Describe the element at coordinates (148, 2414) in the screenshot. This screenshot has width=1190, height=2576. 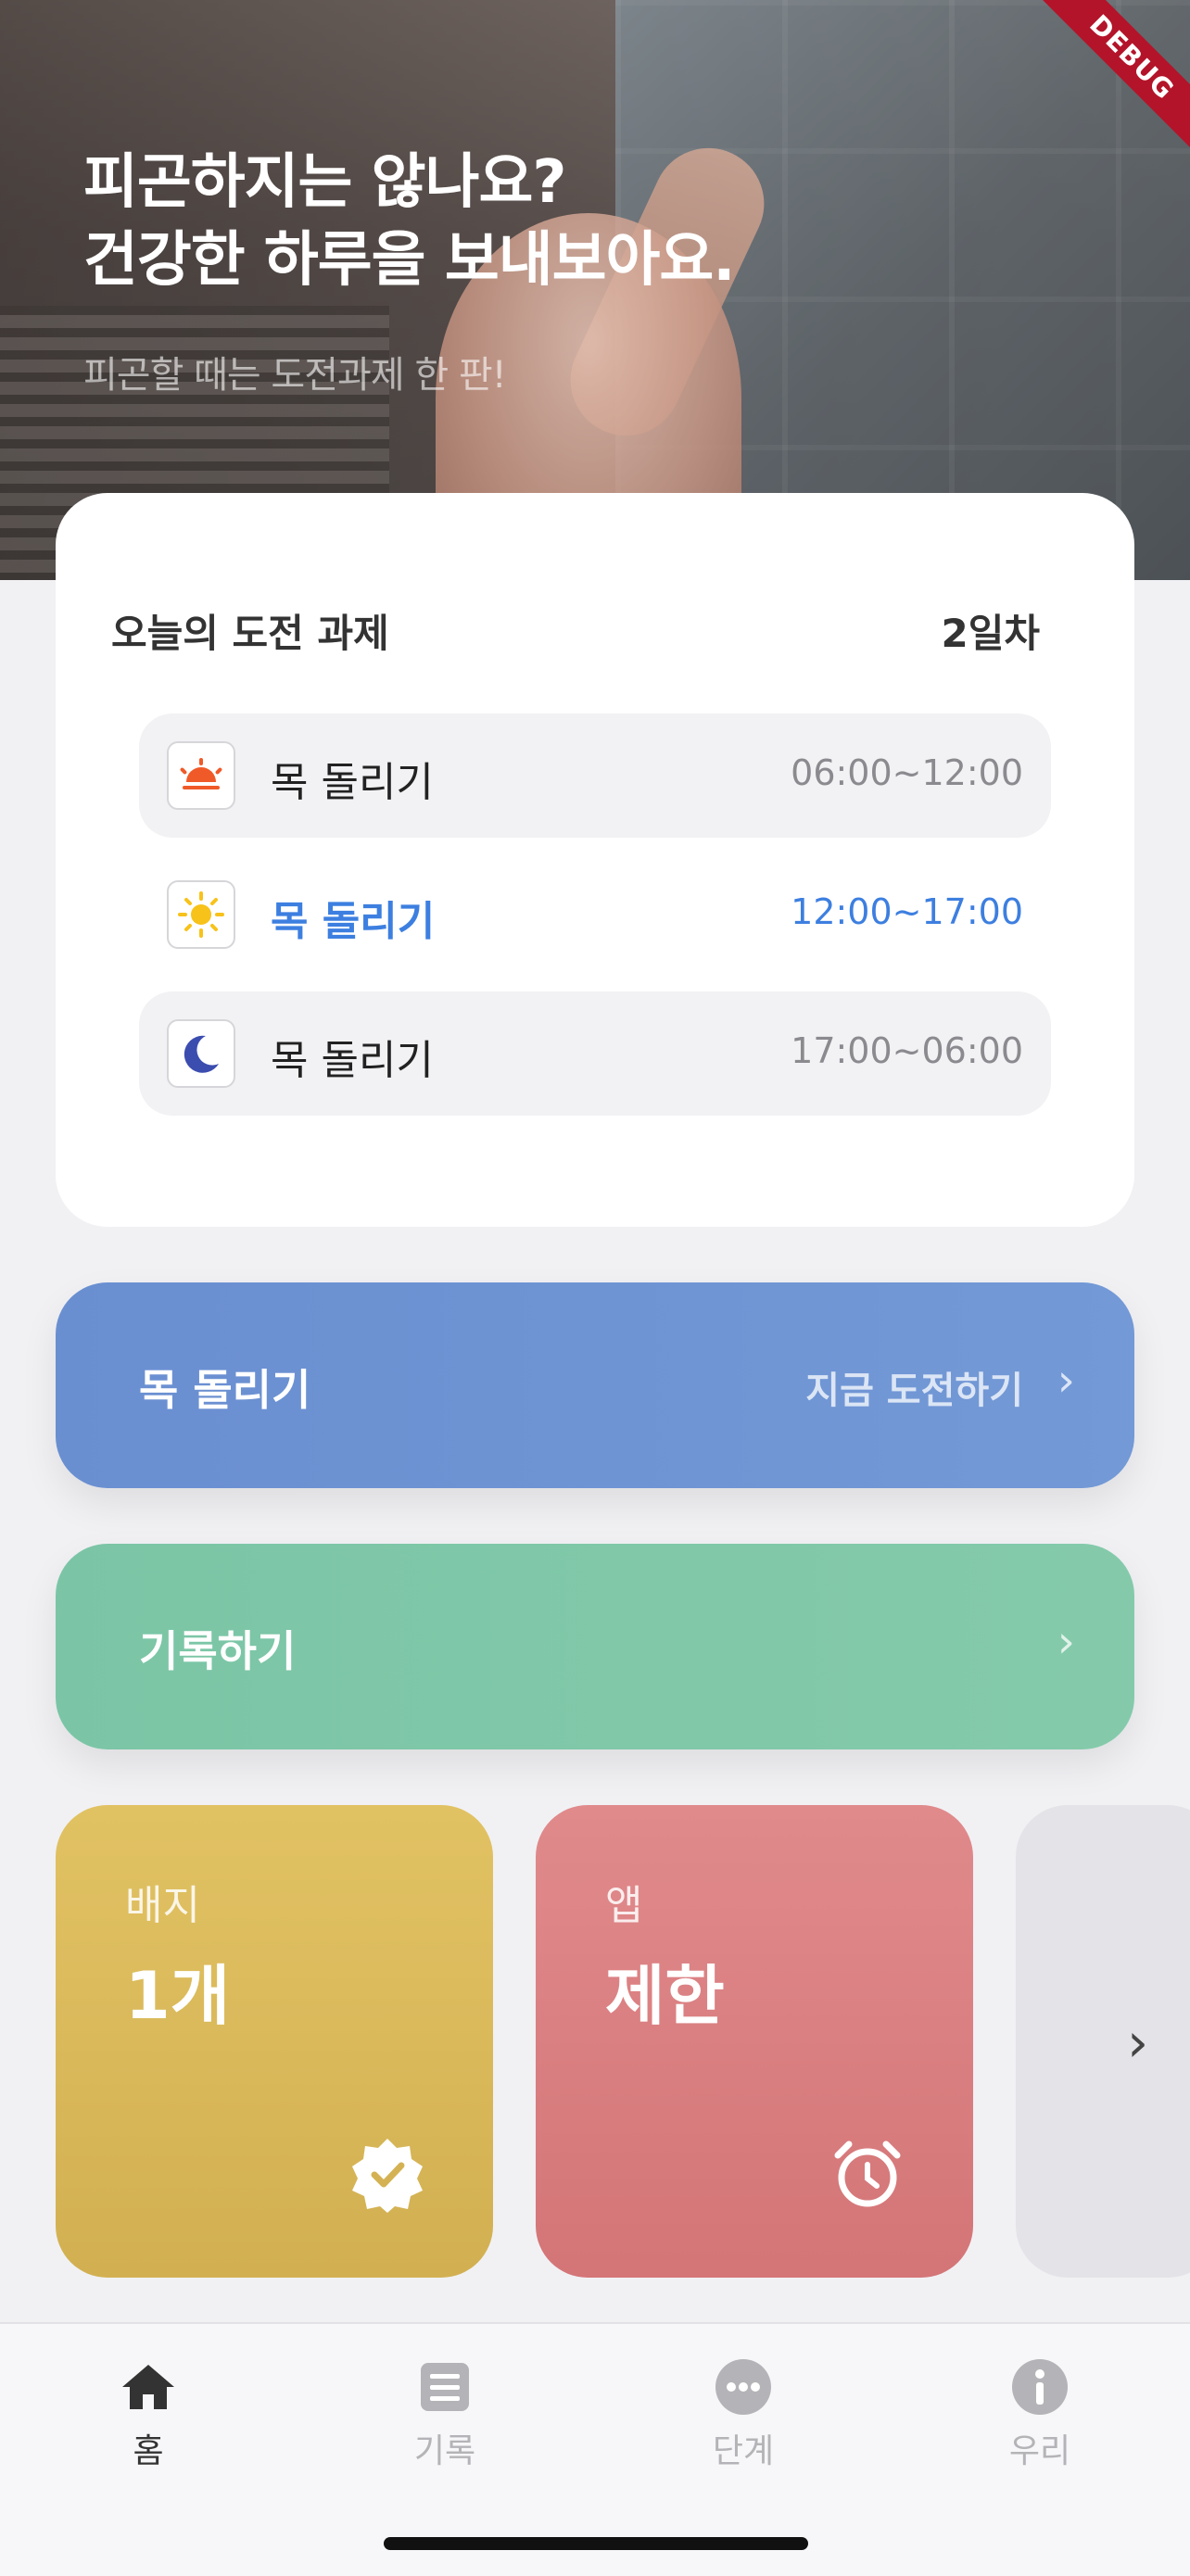
I see `tab-home: 홈` at that location.